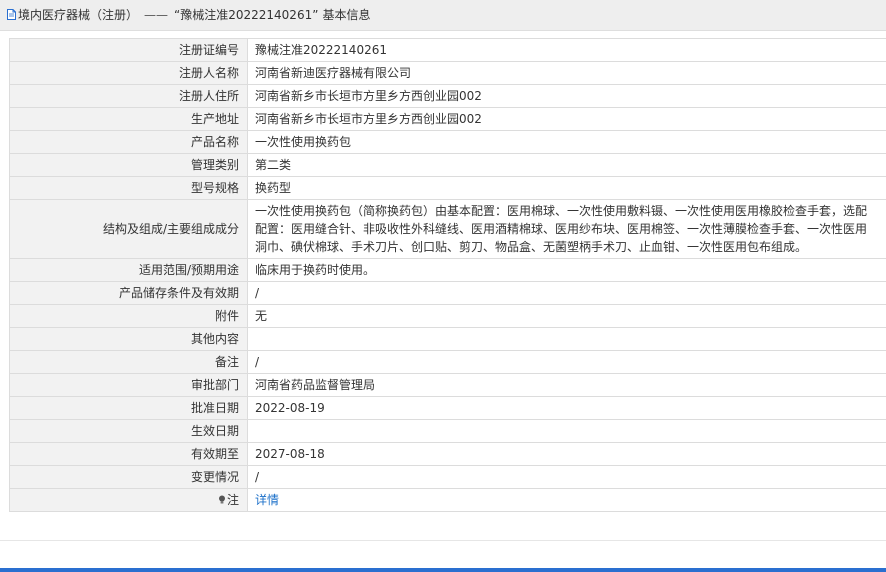 The height and width of the screenshot is (572, 886). What do you see at coordinates (566, 270) in the screenshot?
I see `row-value-intended-use: 临床用于换药时使用。` at bounding box center [566, 270].